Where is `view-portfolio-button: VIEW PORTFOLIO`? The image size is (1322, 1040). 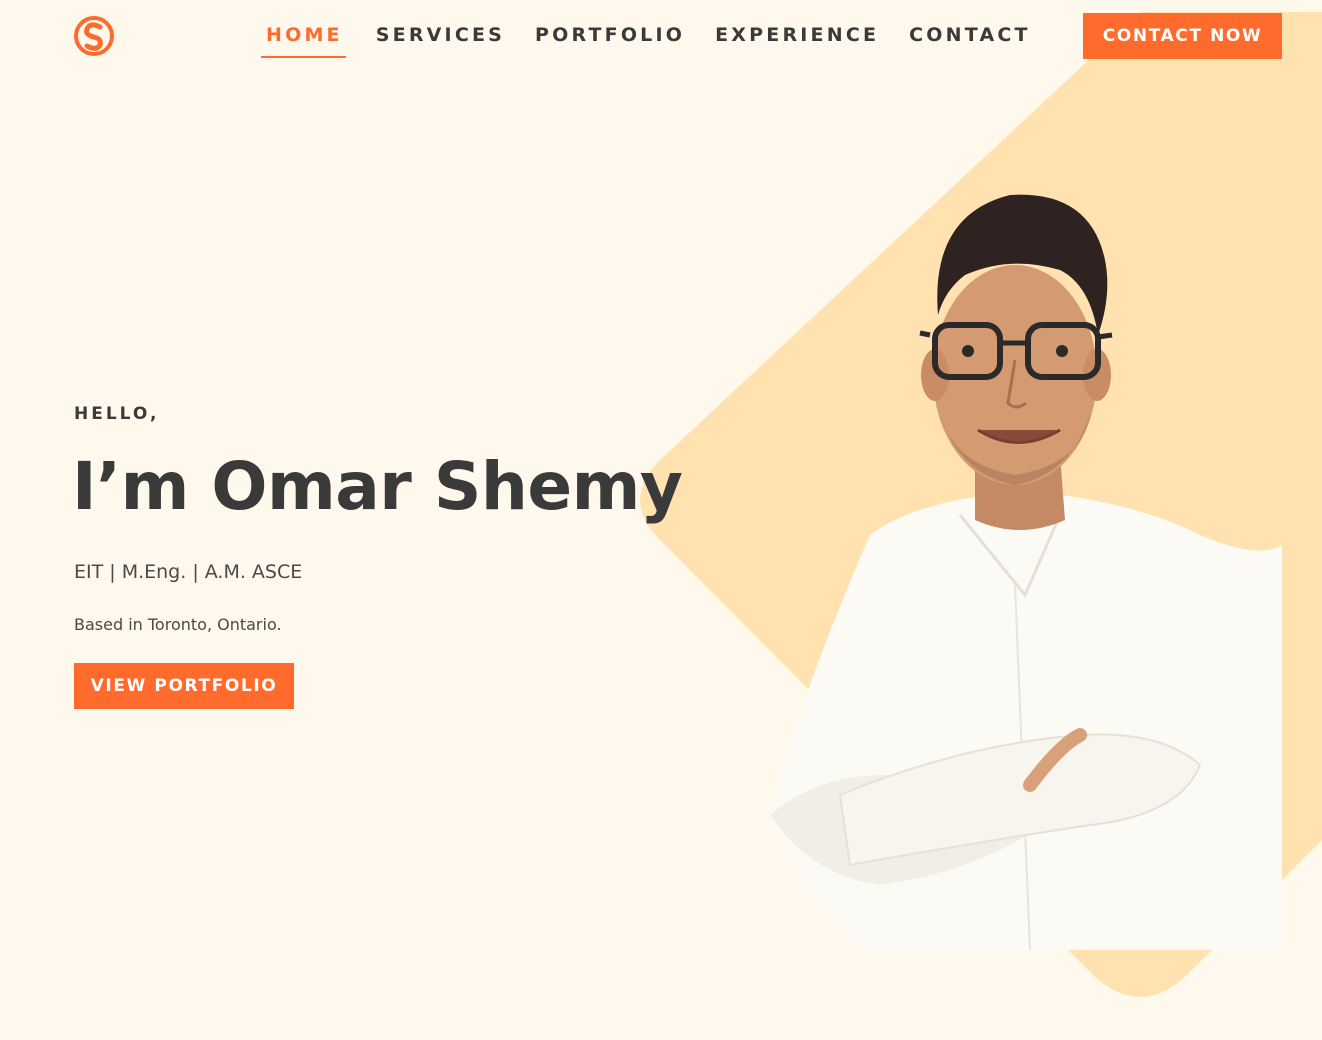
view-portfolio-button: VIEW PORTFOLIO is located at coordinates (184, 686).